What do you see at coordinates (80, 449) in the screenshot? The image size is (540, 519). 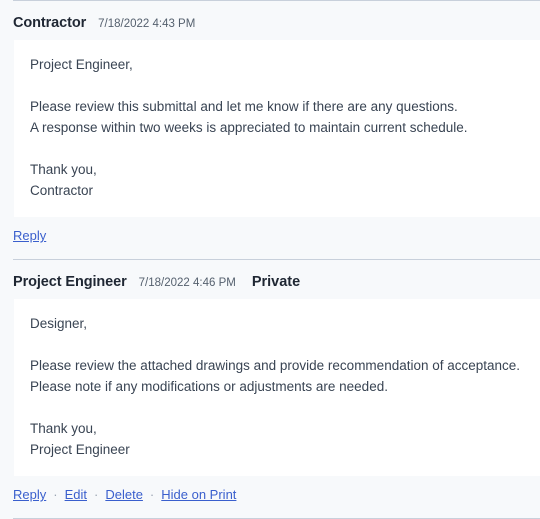 I see `comment-body-line: Project Engineer` at bounding box center [80, 449].